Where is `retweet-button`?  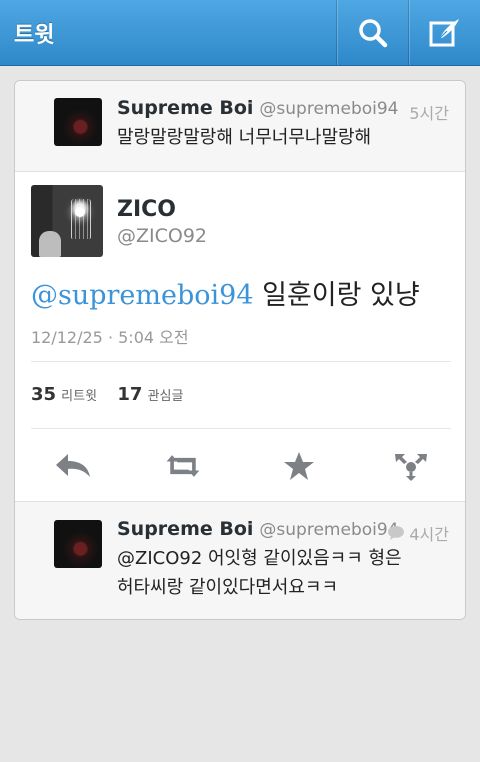 retweet-button is located at coordinates (183, 466).